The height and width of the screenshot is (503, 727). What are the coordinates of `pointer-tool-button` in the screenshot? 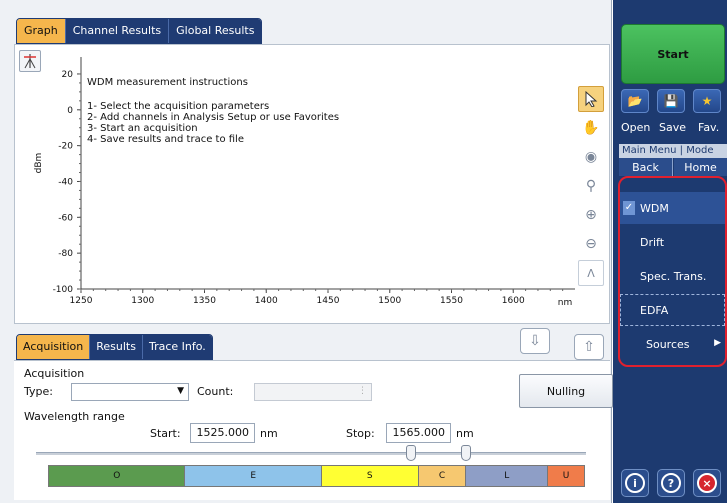 It's located at (591, 99).